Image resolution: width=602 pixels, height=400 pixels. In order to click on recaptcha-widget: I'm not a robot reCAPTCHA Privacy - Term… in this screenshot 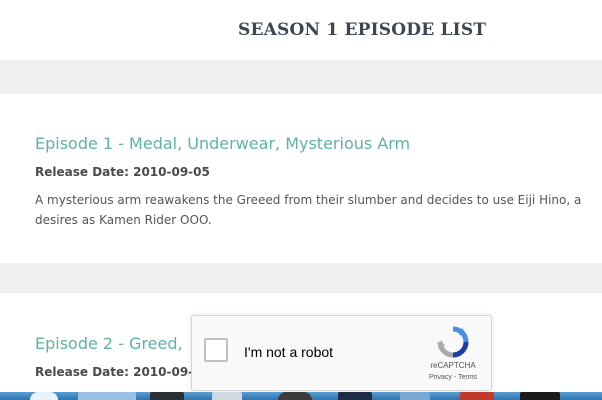, I will do `click(341, 353)`.